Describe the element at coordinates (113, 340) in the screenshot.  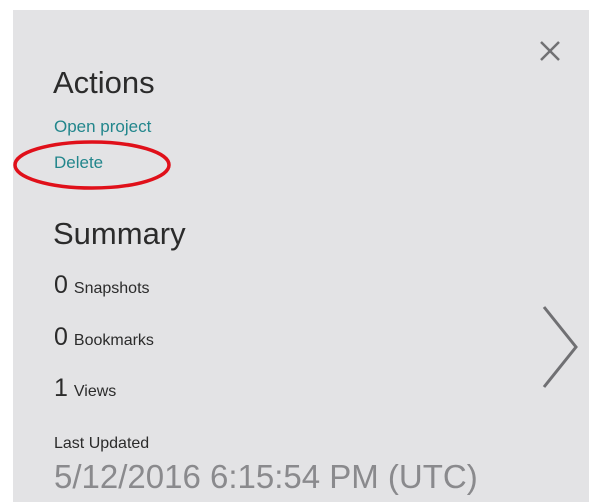
I see `bookmarks-label: Bookmarks` at that location.